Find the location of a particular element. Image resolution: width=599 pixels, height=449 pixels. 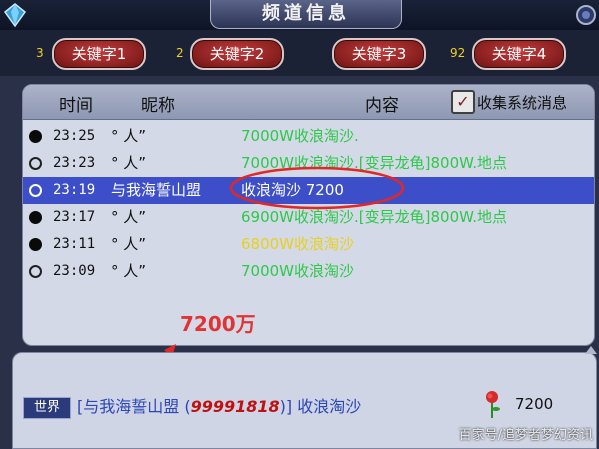

gem-icon is located at coordinates (15, 15).